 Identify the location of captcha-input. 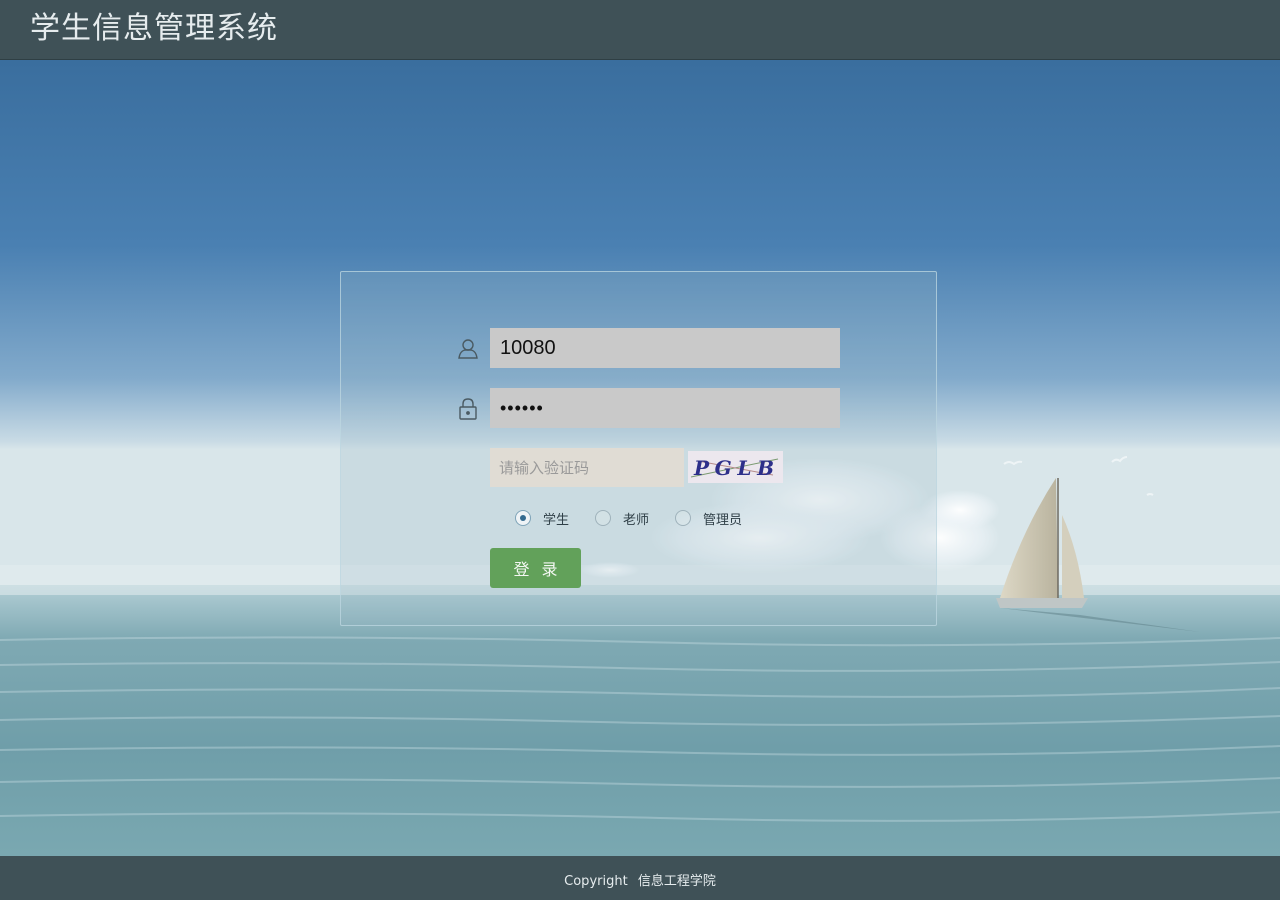
(587, 467).